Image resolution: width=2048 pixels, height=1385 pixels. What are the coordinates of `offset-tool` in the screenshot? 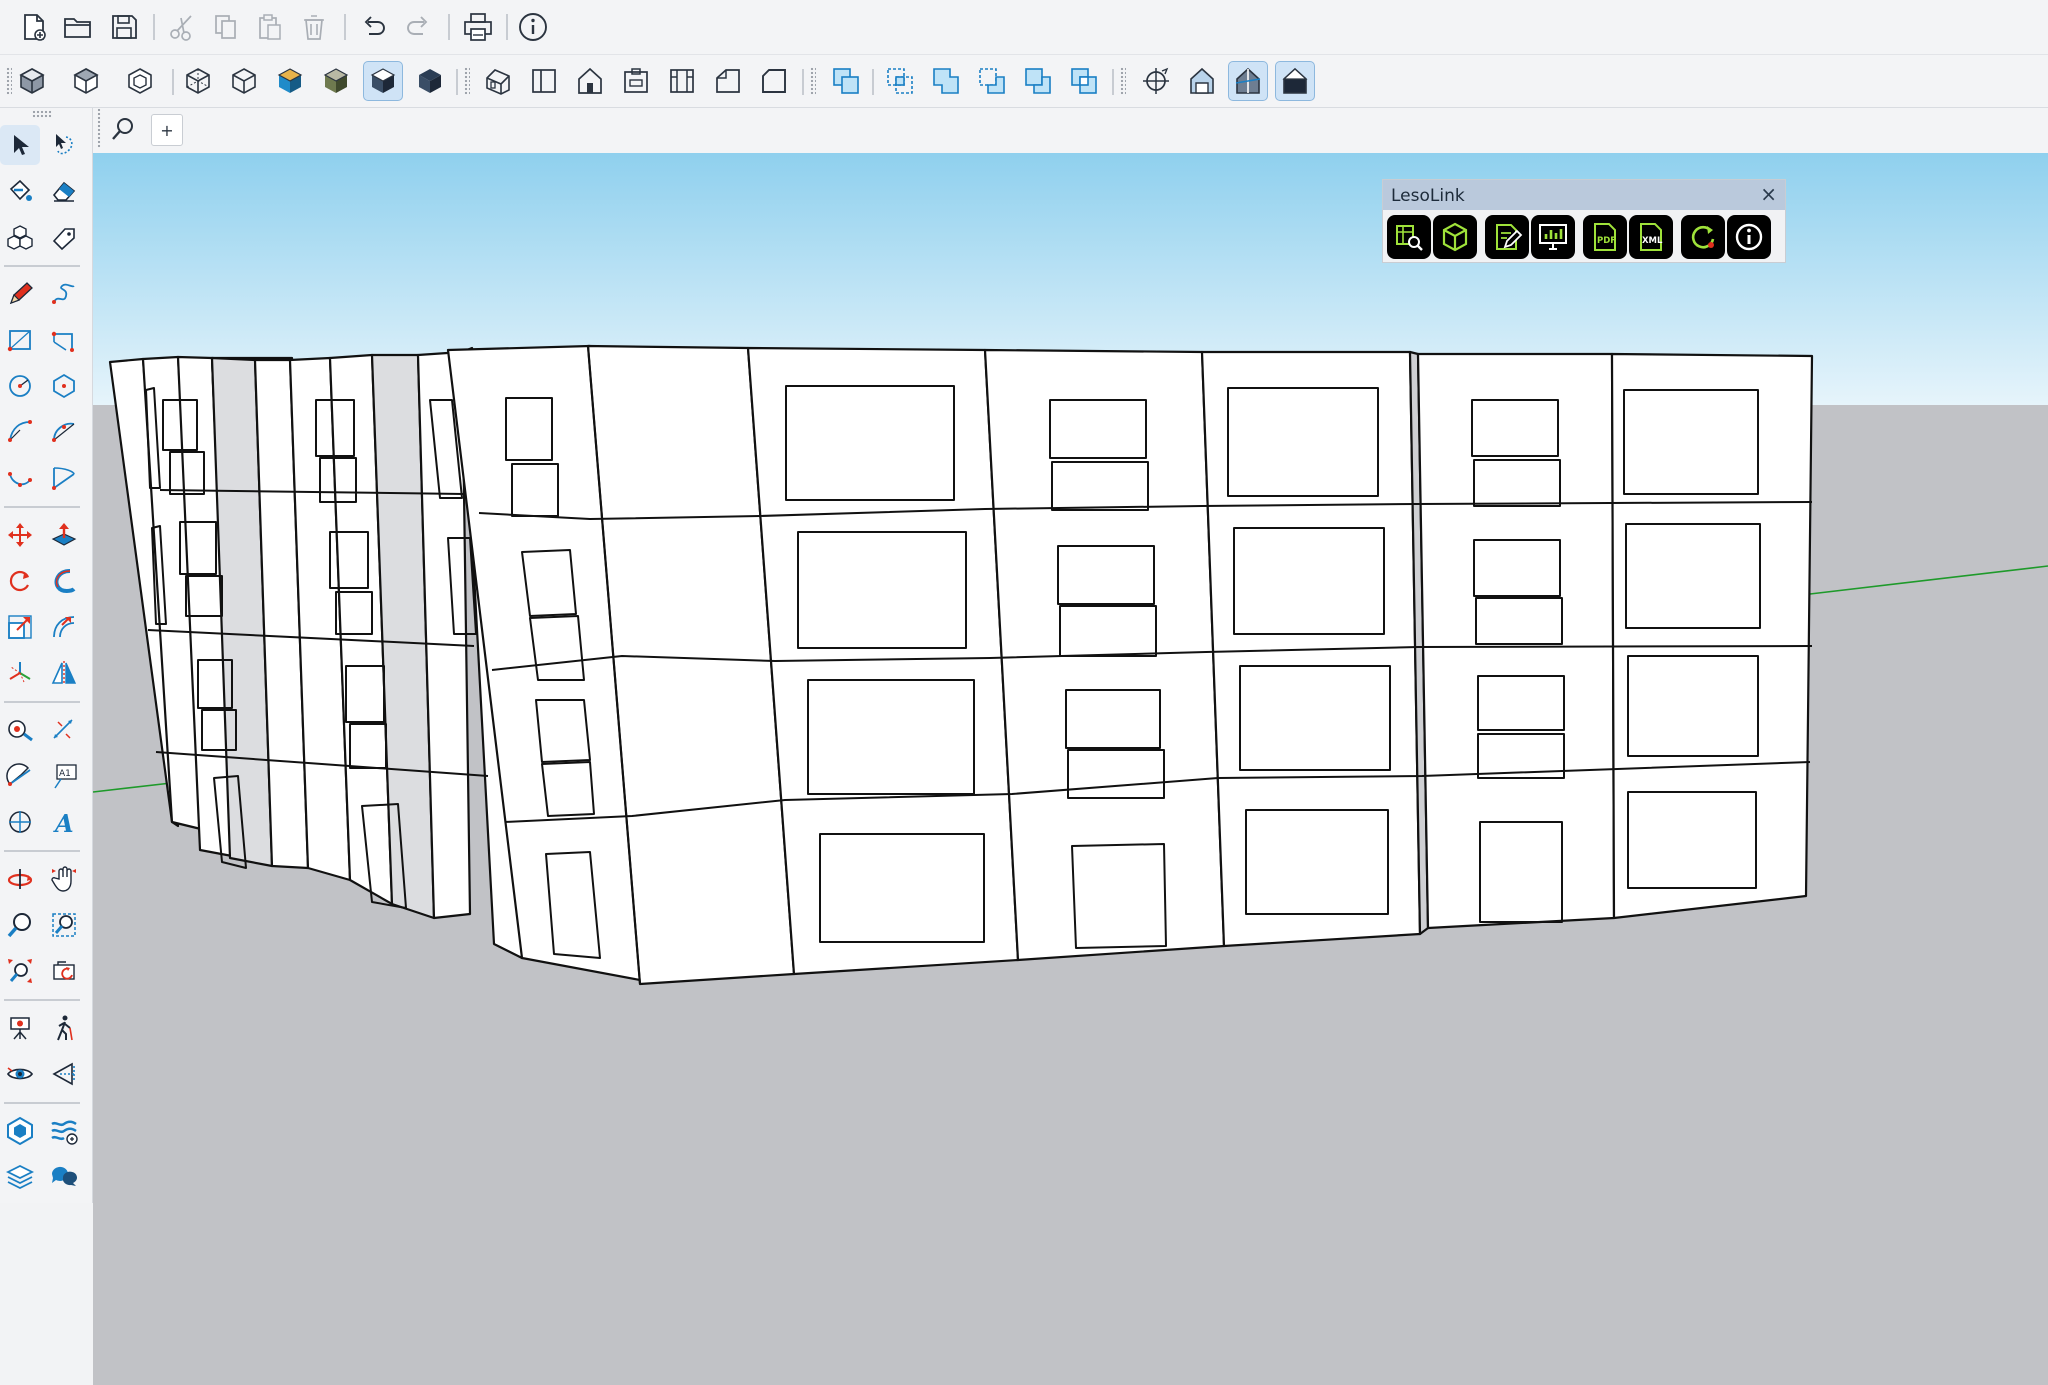 It's located at (64, 627).